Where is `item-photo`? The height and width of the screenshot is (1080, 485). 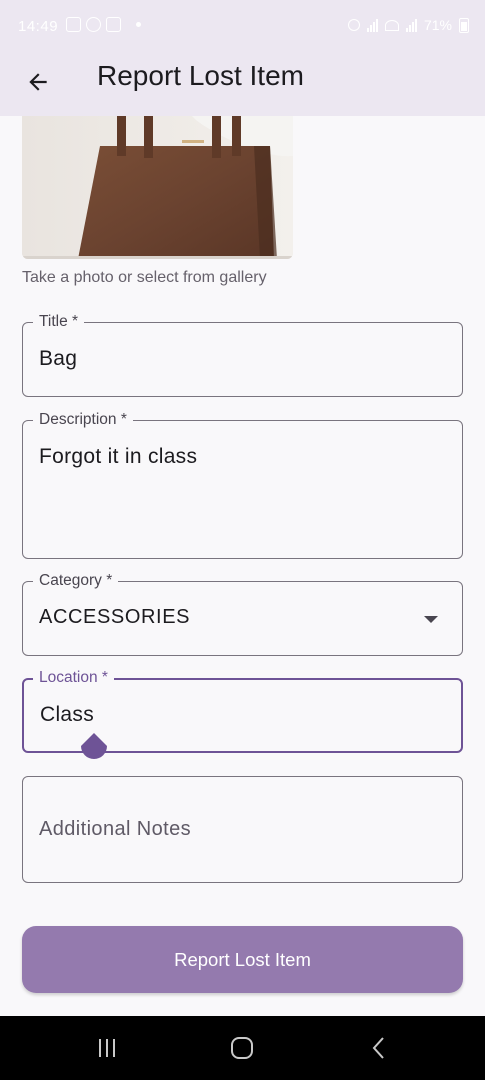
item-photo is located at coordinates (157, 187).